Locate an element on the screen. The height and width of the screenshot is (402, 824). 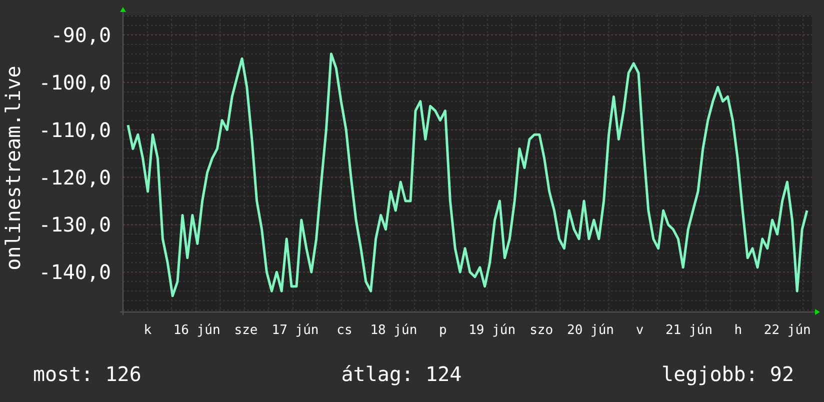
x-tick-label: 17 jún is located at coordinates (295, 330).